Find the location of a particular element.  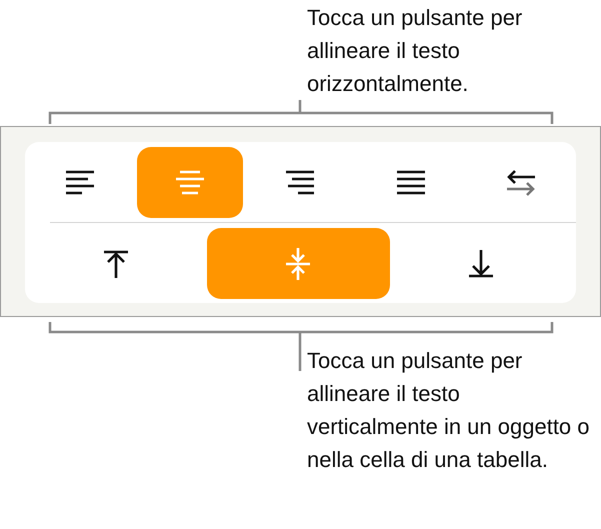

align-left-icon is located at coordinates (80, 182).